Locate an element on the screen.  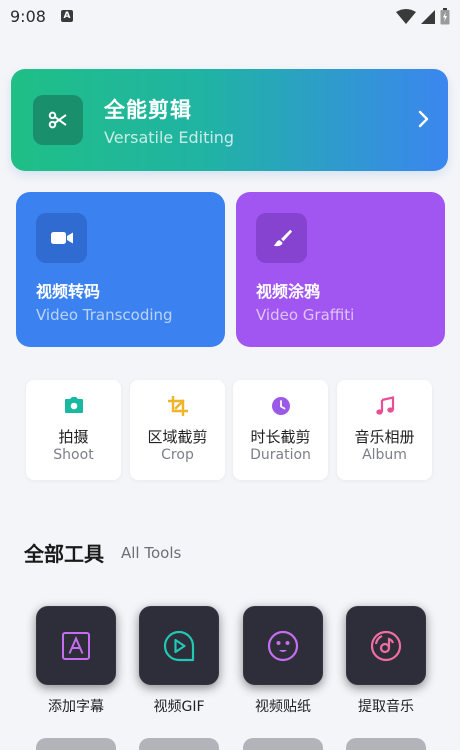
tile-sublabel: Shoot is located at coordinates (73, 455).